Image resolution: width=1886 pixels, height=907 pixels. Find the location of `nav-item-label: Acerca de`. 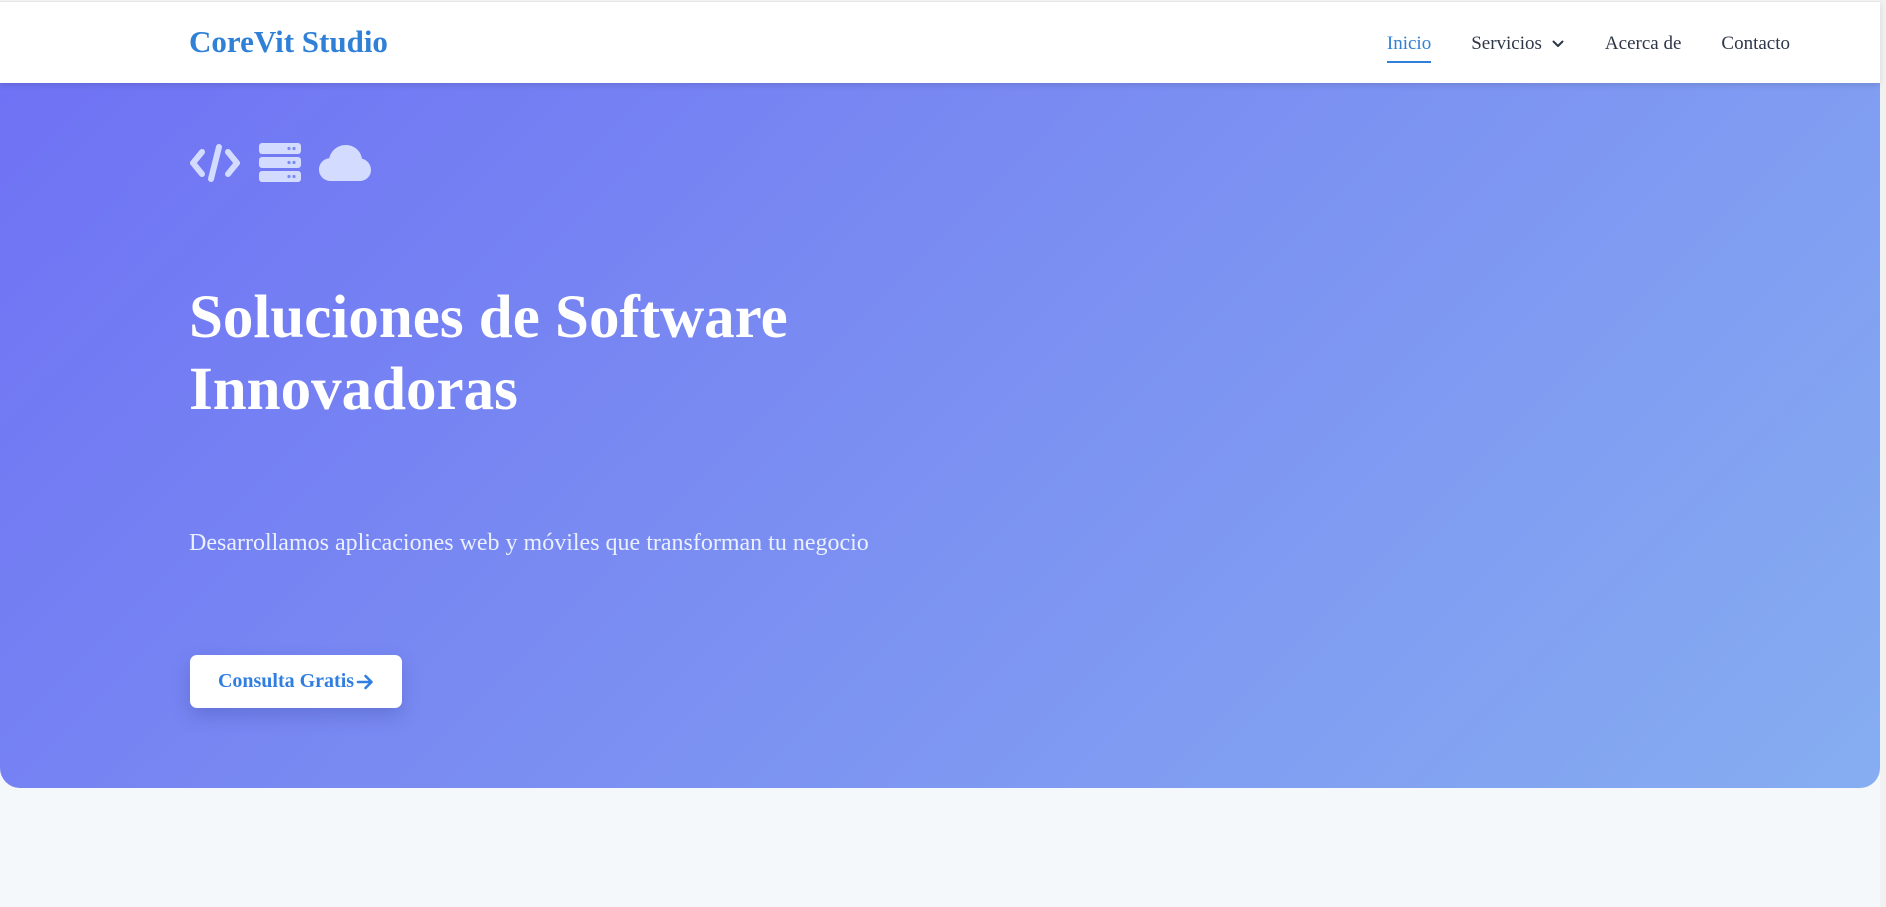

nav-item-label: Acerca de is located at coordinates (1643, 43).